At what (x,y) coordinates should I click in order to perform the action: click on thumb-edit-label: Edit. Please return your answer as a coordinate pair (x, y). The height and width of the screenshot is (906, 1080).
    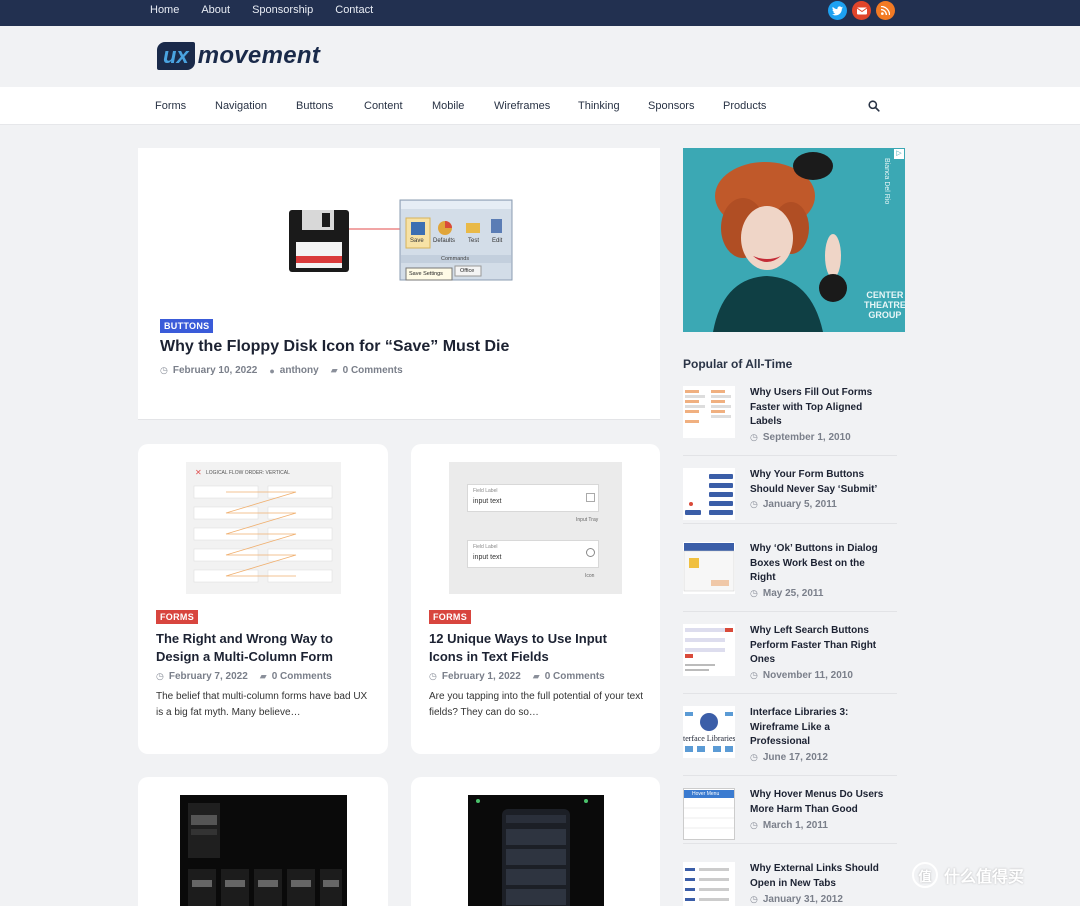
    Looking at the image, I should click on (497, 241).